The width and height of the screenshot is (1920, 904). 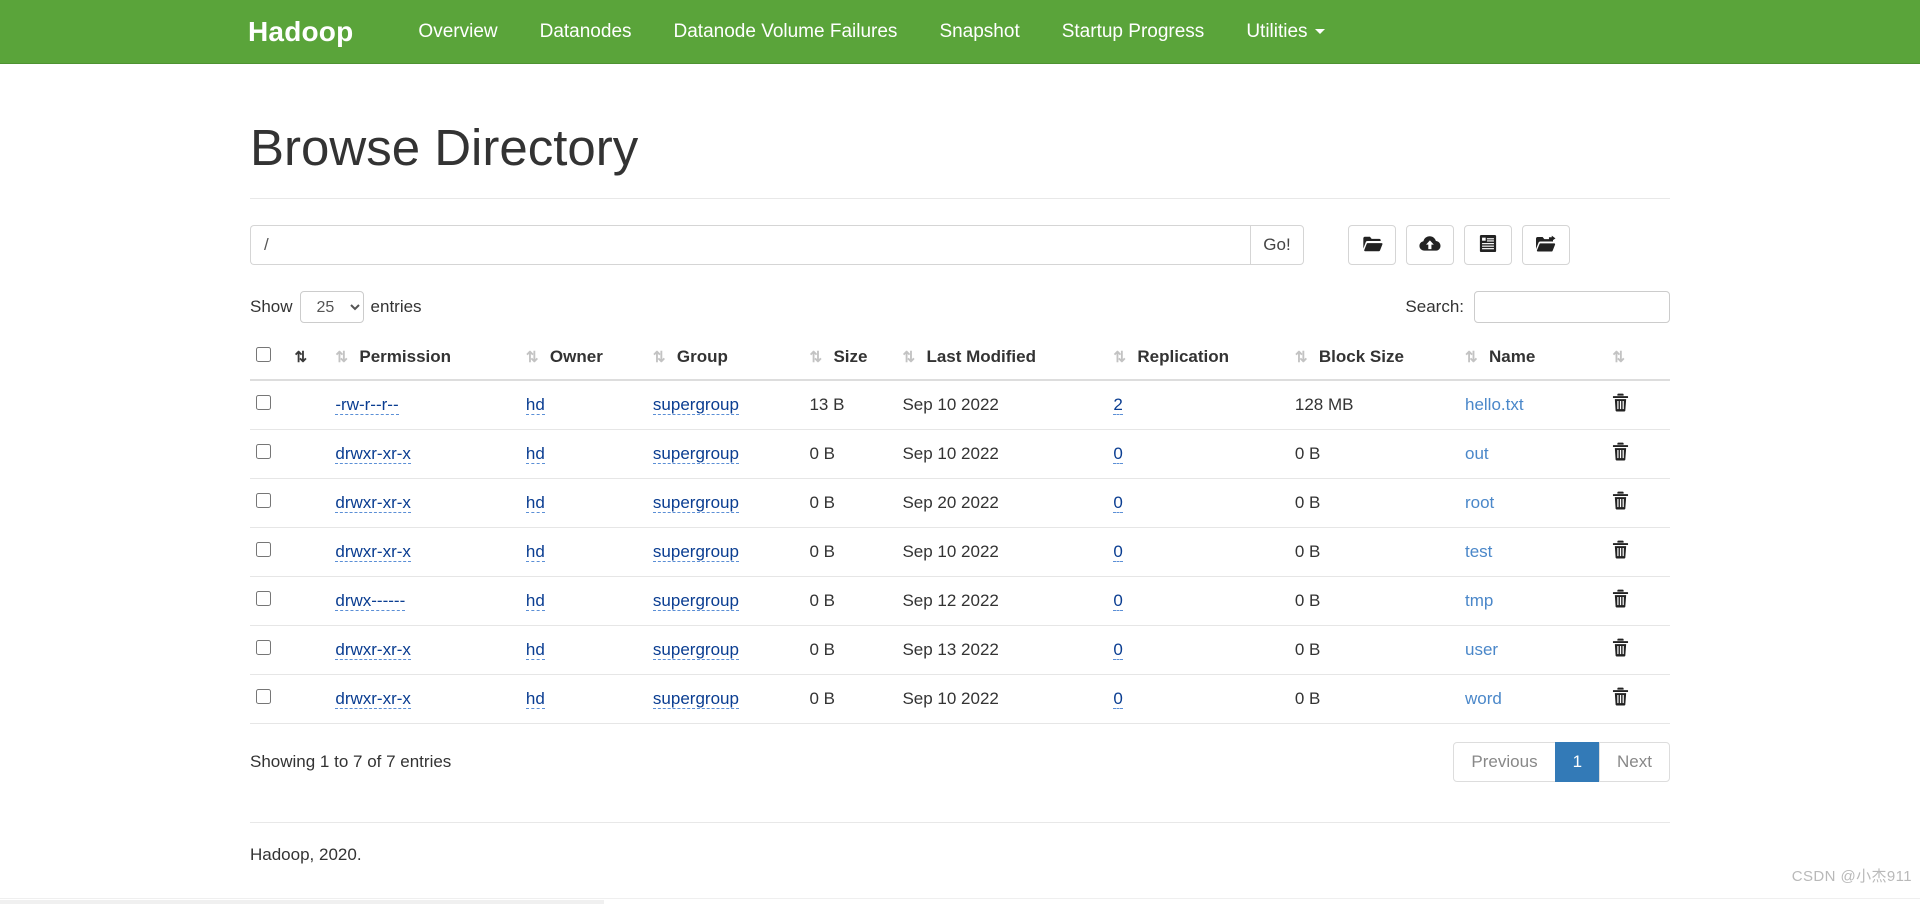 I want to click on permission-link: -rw-r--r--, so click(x=367, y=405).